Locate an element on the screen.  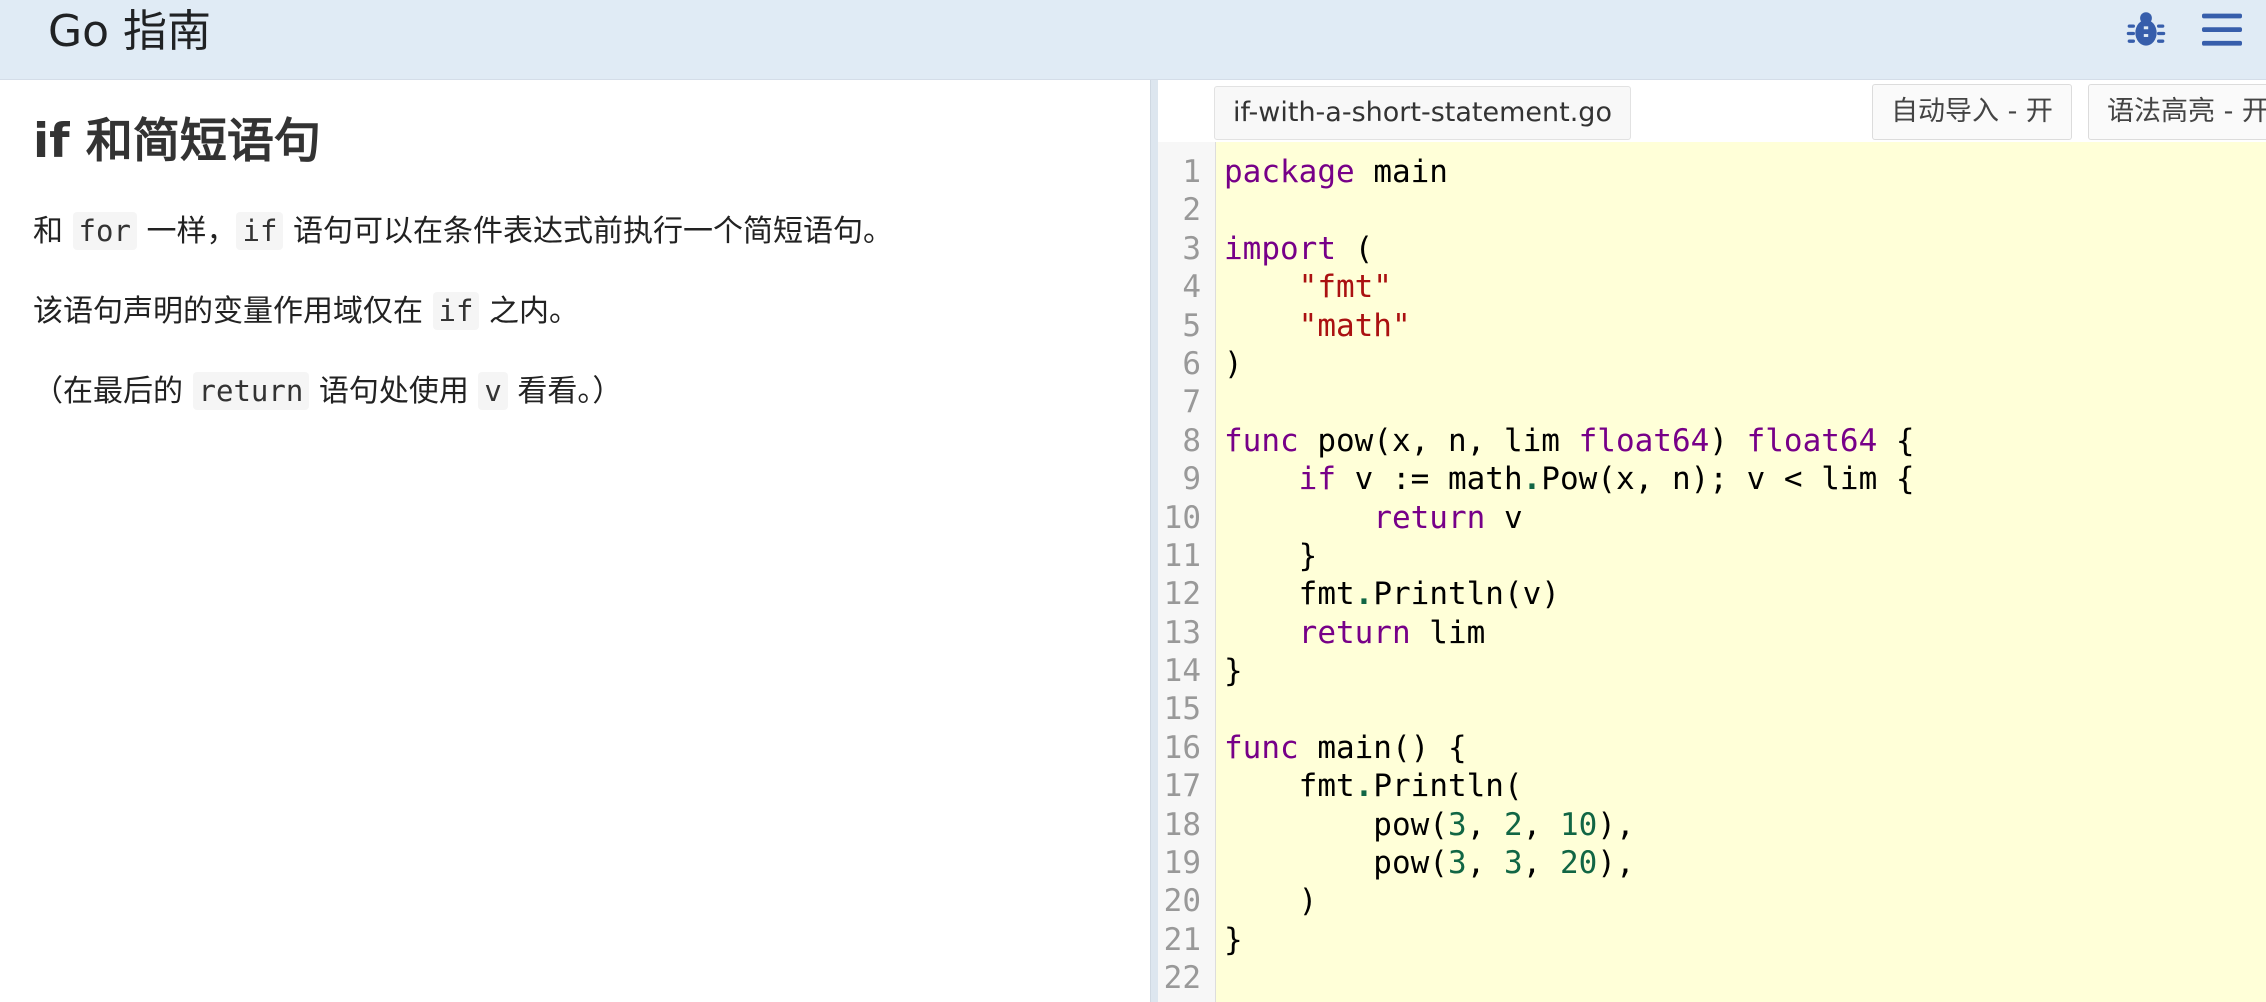
code-token: pow(x, n, lim is located at coordinates (1438, 440).